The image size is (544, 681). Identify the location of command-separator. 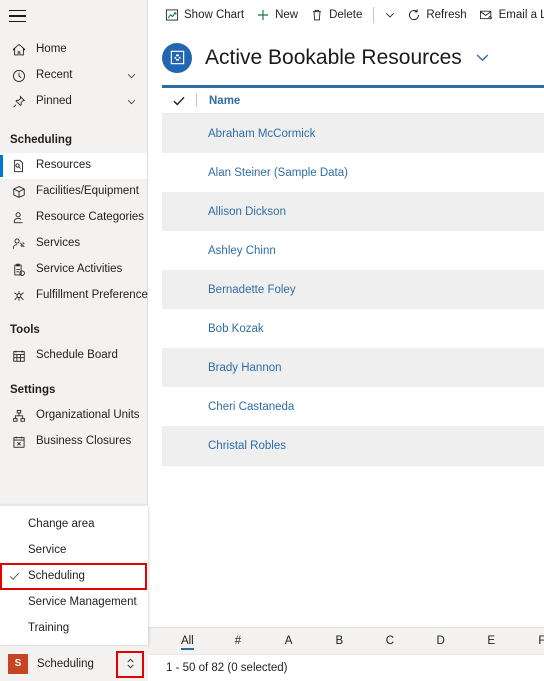
(374, 15).